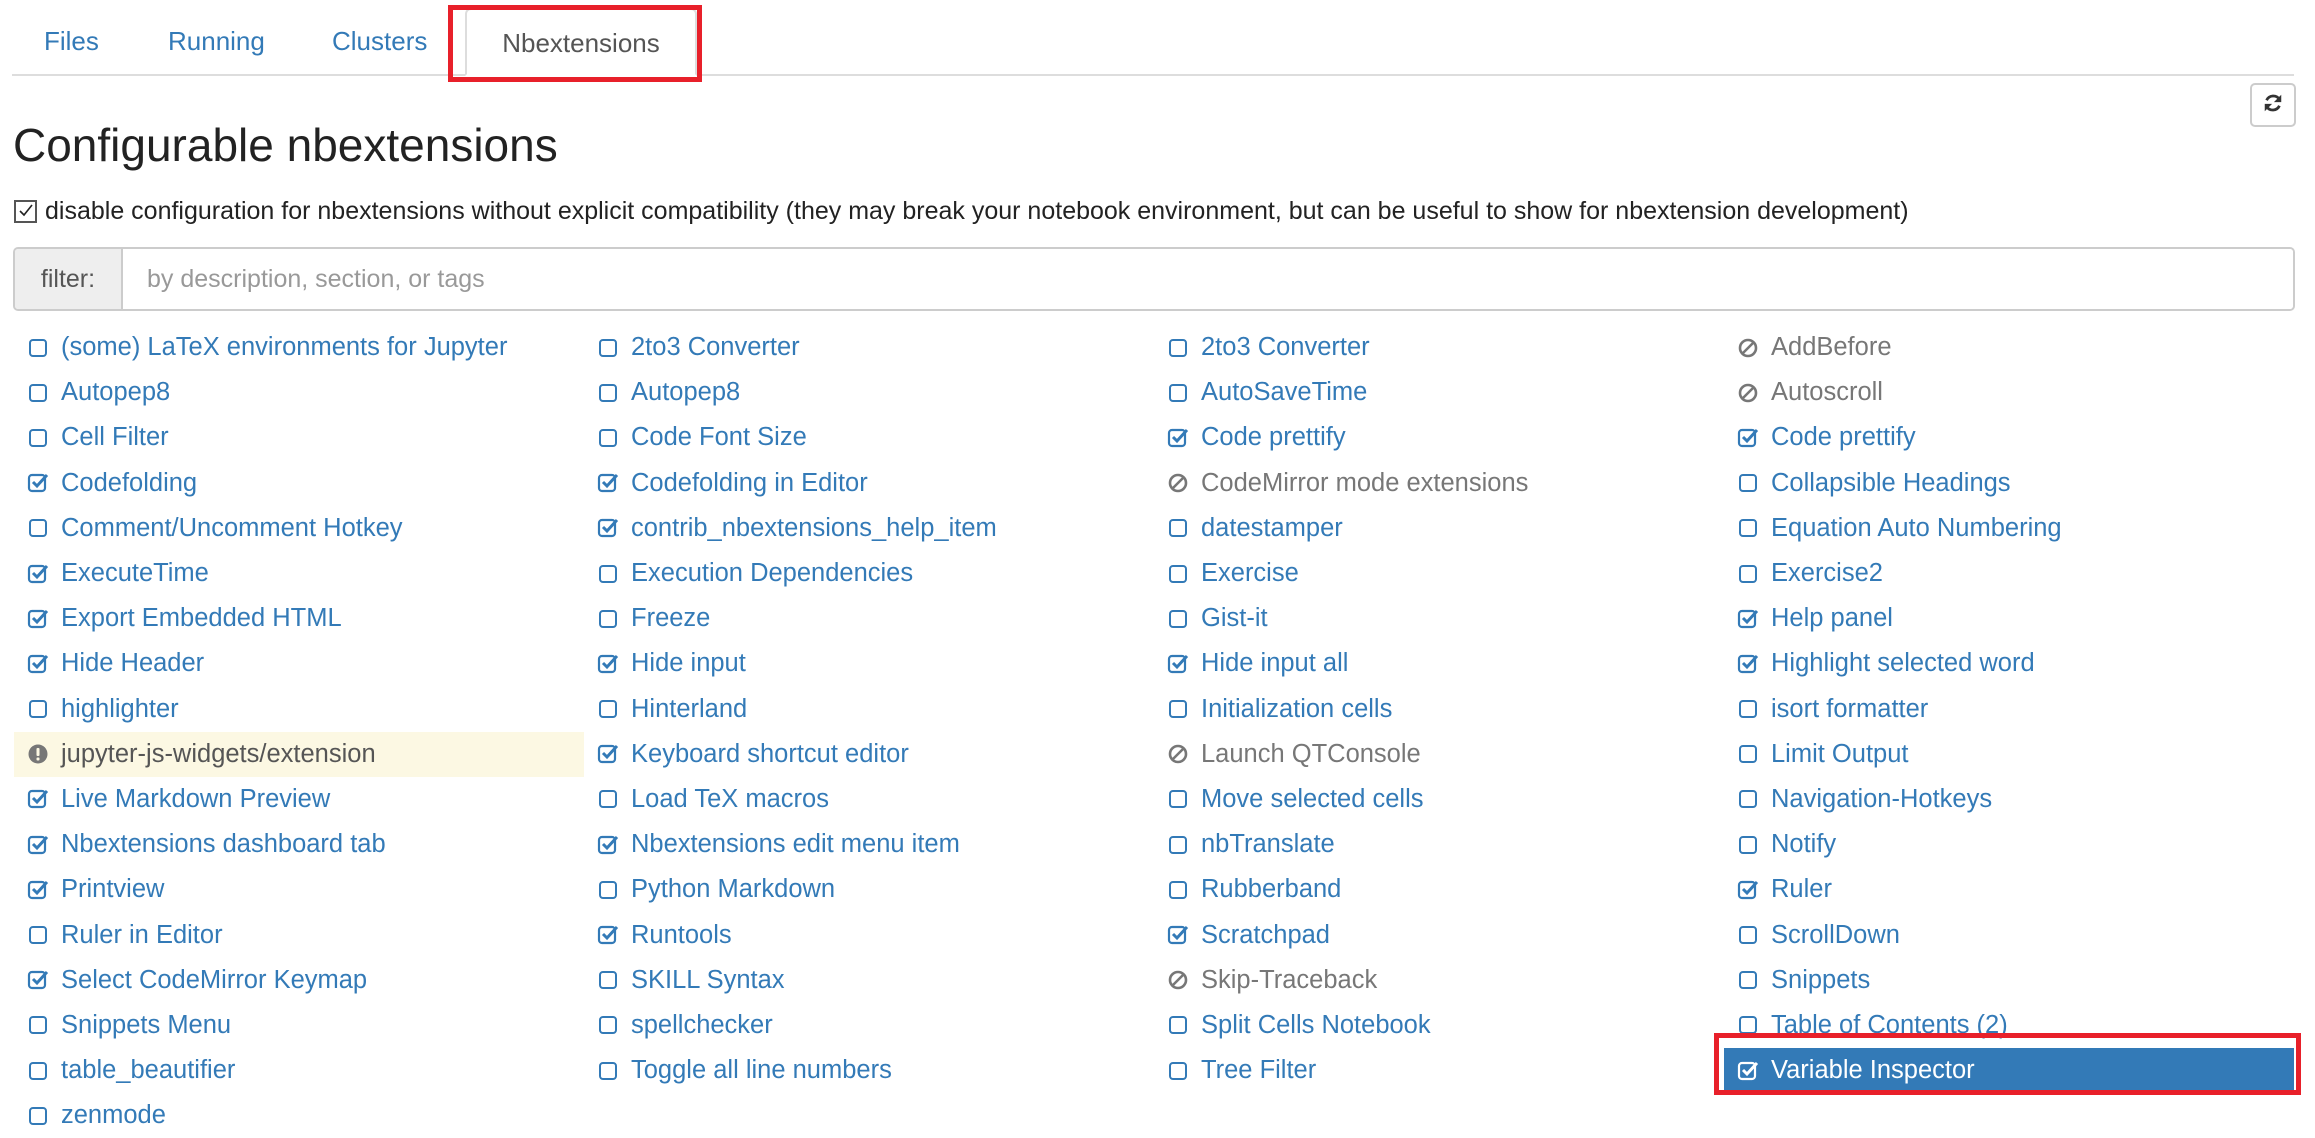 Image resolution: width=2315 pixels, height=1138 pixels. Describe the element at coordinates (869, 844) in the screenshot. I see `nbextension-item-nbextensions-edit-menu-item: Nbextensions edit menu item` at that location.